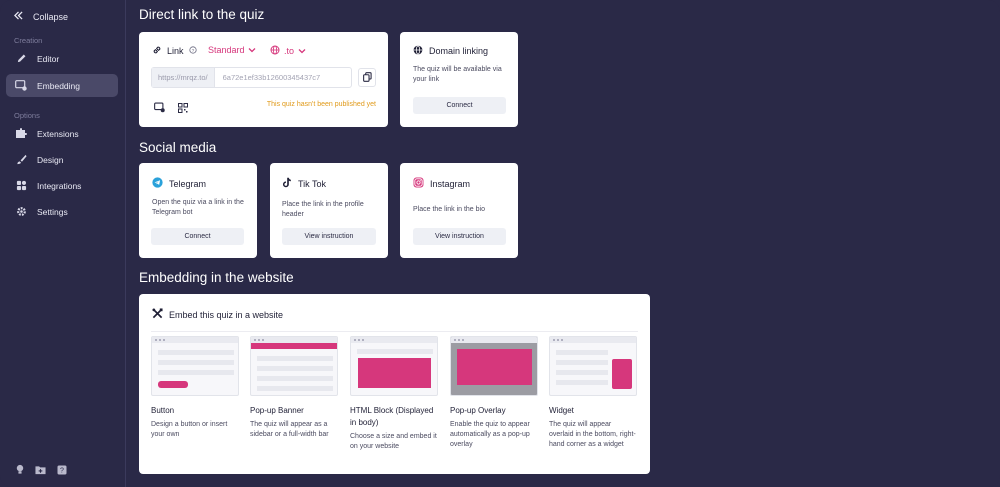 Image resolution: width=1000 pixels, height=487 pixels. Describe the element at coordinates (593, 366) in the screenshot. I see `widget-preview-thumbnail` at that location.